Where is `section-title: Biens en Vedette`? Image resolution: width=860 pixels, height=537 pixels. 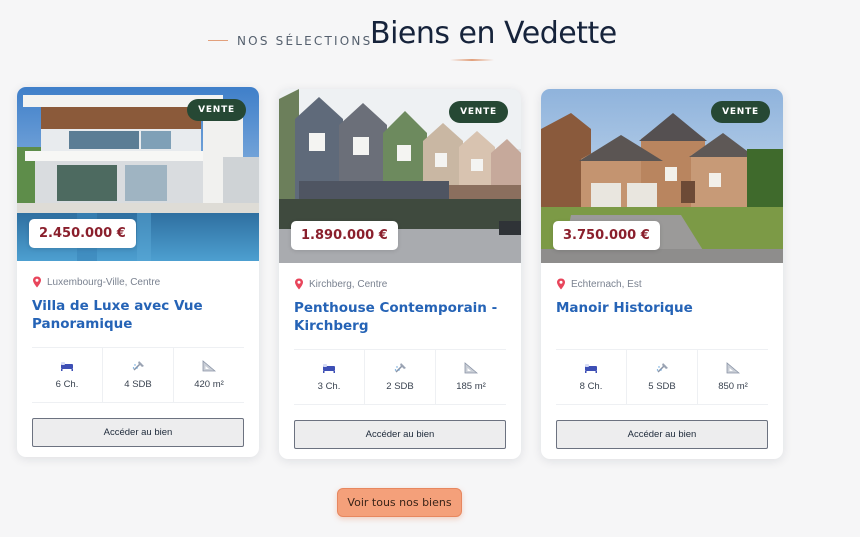 section-title: Biens en Vedette is located at coordinates (493, 33).